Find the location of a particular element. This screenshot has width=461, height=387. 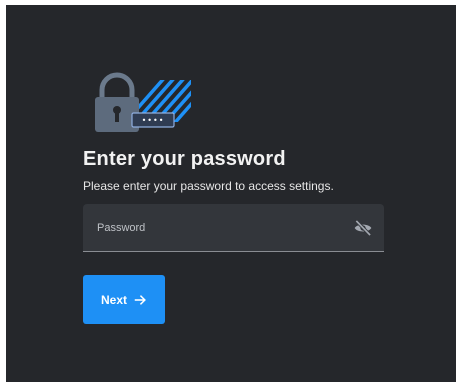

next-button: Next is located at coordinates (124, 299).